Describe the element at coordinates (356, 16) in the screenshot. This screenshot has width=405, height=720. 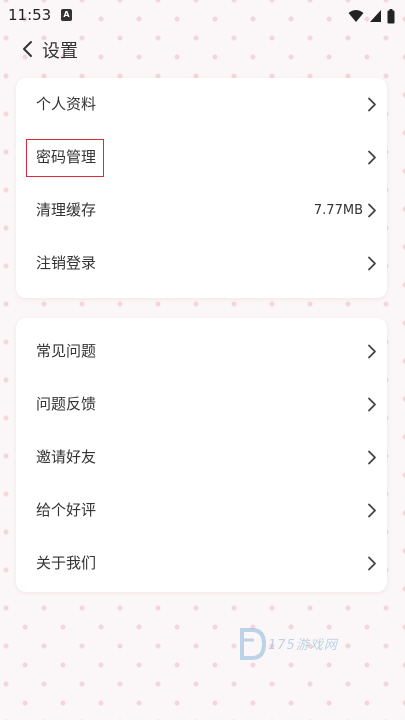
I see `wifi-icon` at that location.